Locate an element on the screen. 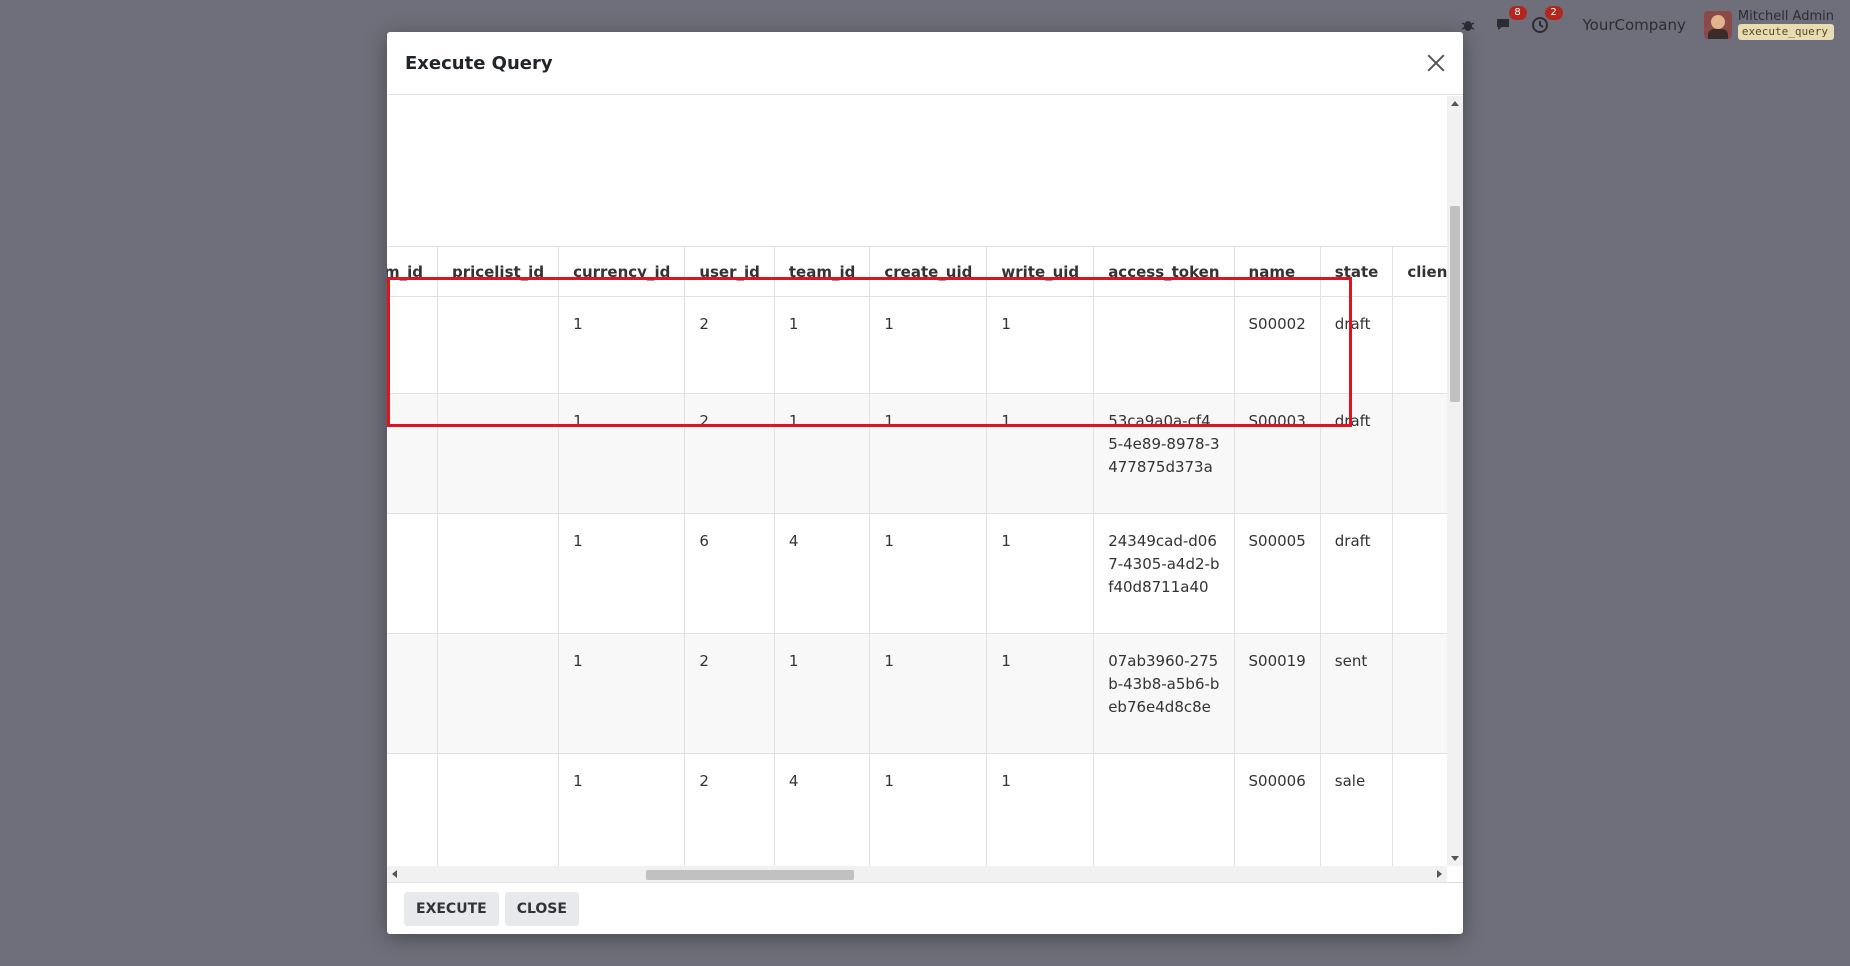  vertical-scrollbar is located at coordinates (1455, 481).